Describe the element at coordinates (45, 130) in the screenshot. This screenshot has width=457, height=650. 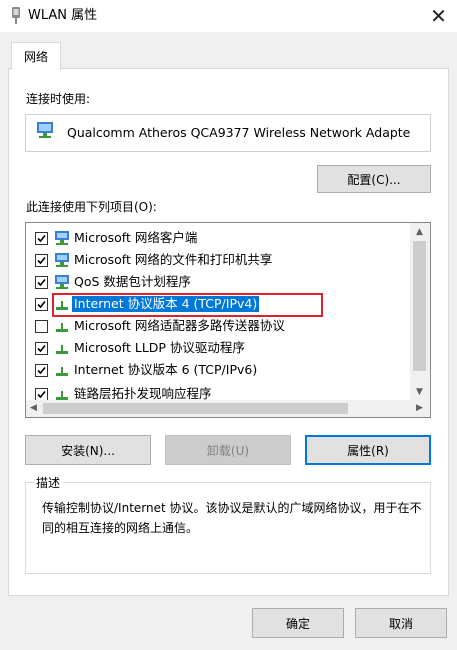
I see `network-adapter-icon` at that location.